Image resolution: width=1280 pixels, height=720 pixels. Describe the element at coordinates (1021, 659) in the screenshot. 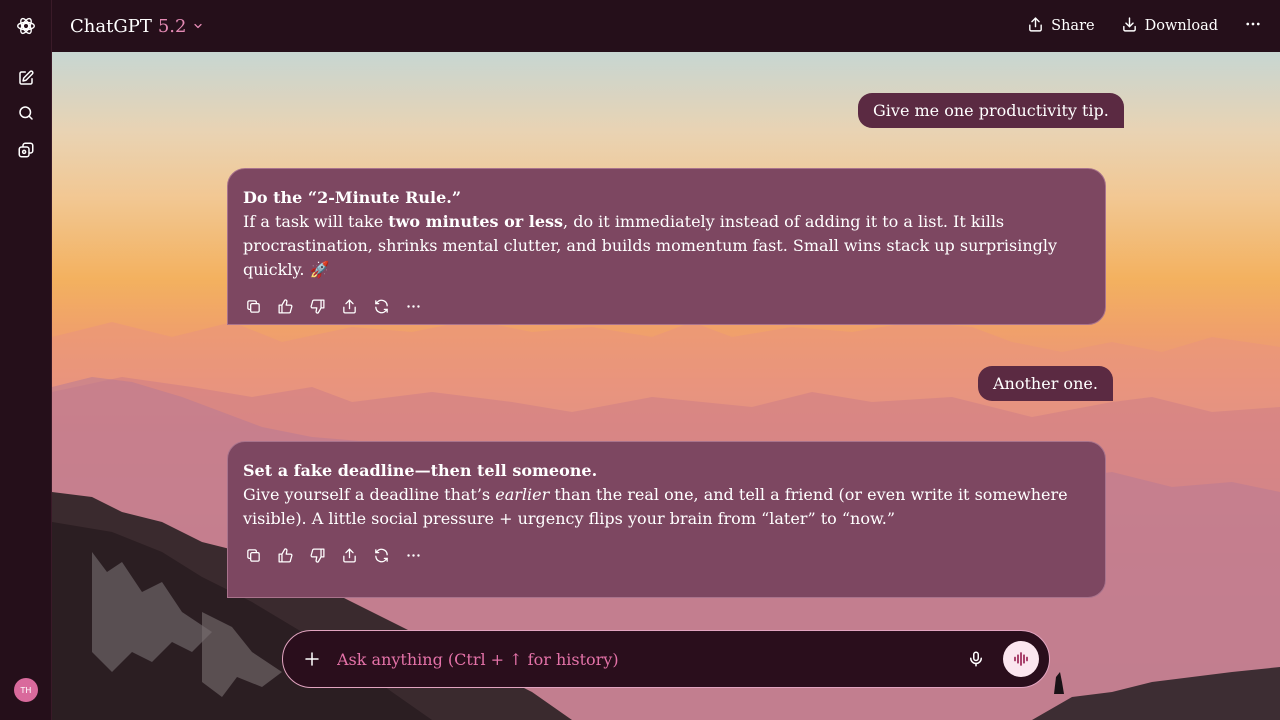

I see `voice-mode-icon` at that location.